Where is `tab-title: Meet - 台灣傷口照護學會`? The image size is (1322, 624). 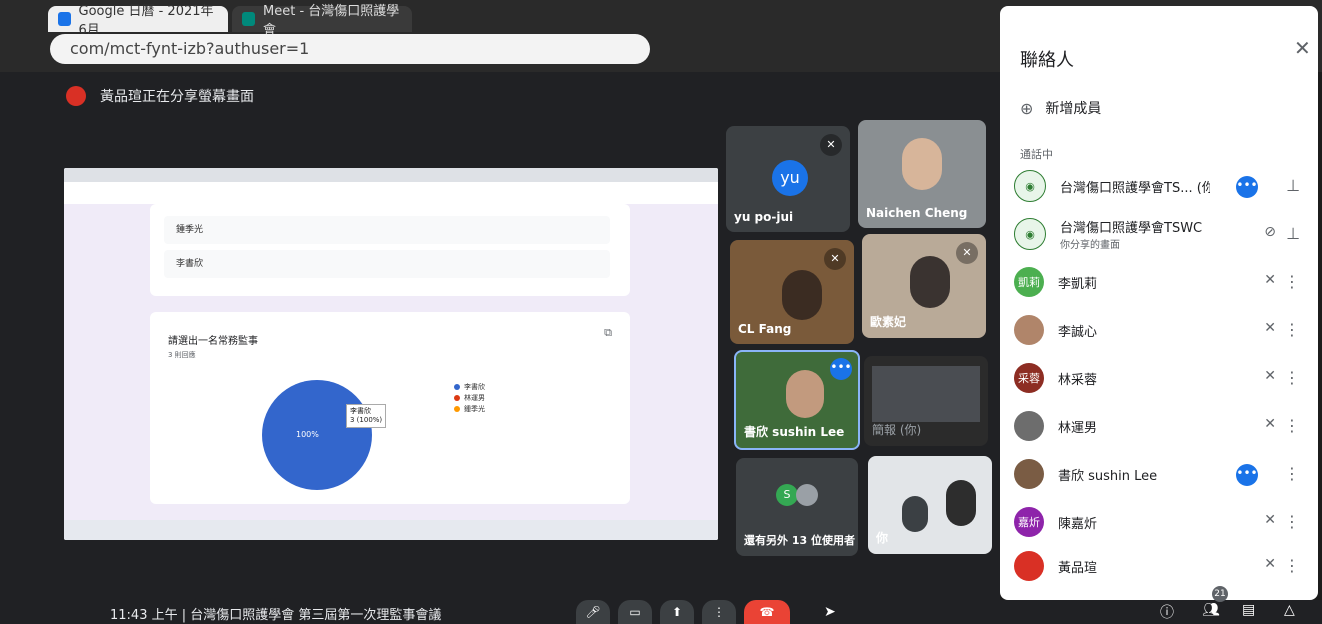
tab-title: Meet - 台灣傷口照護學會 is located at coordinates (331, 21).